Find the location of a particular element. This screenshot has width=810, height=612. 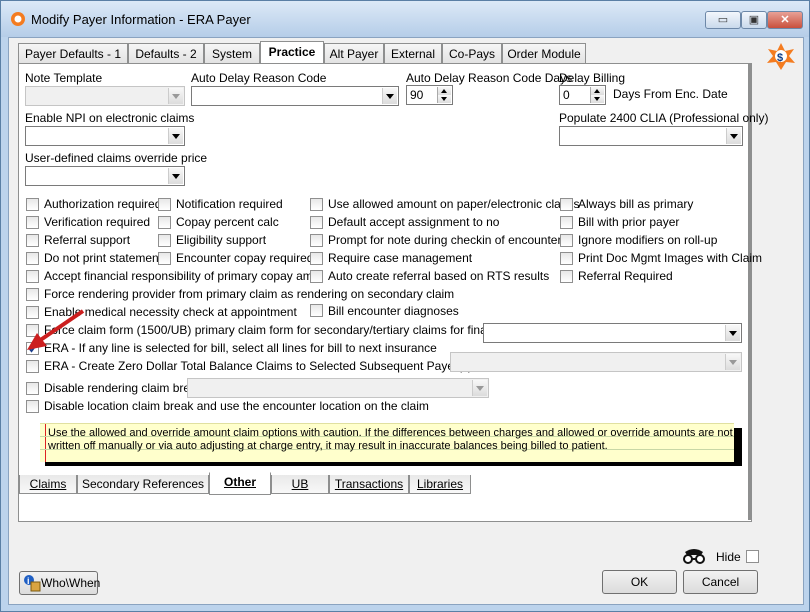

cancel-button: Cancel is located at coordinates (720, 582).